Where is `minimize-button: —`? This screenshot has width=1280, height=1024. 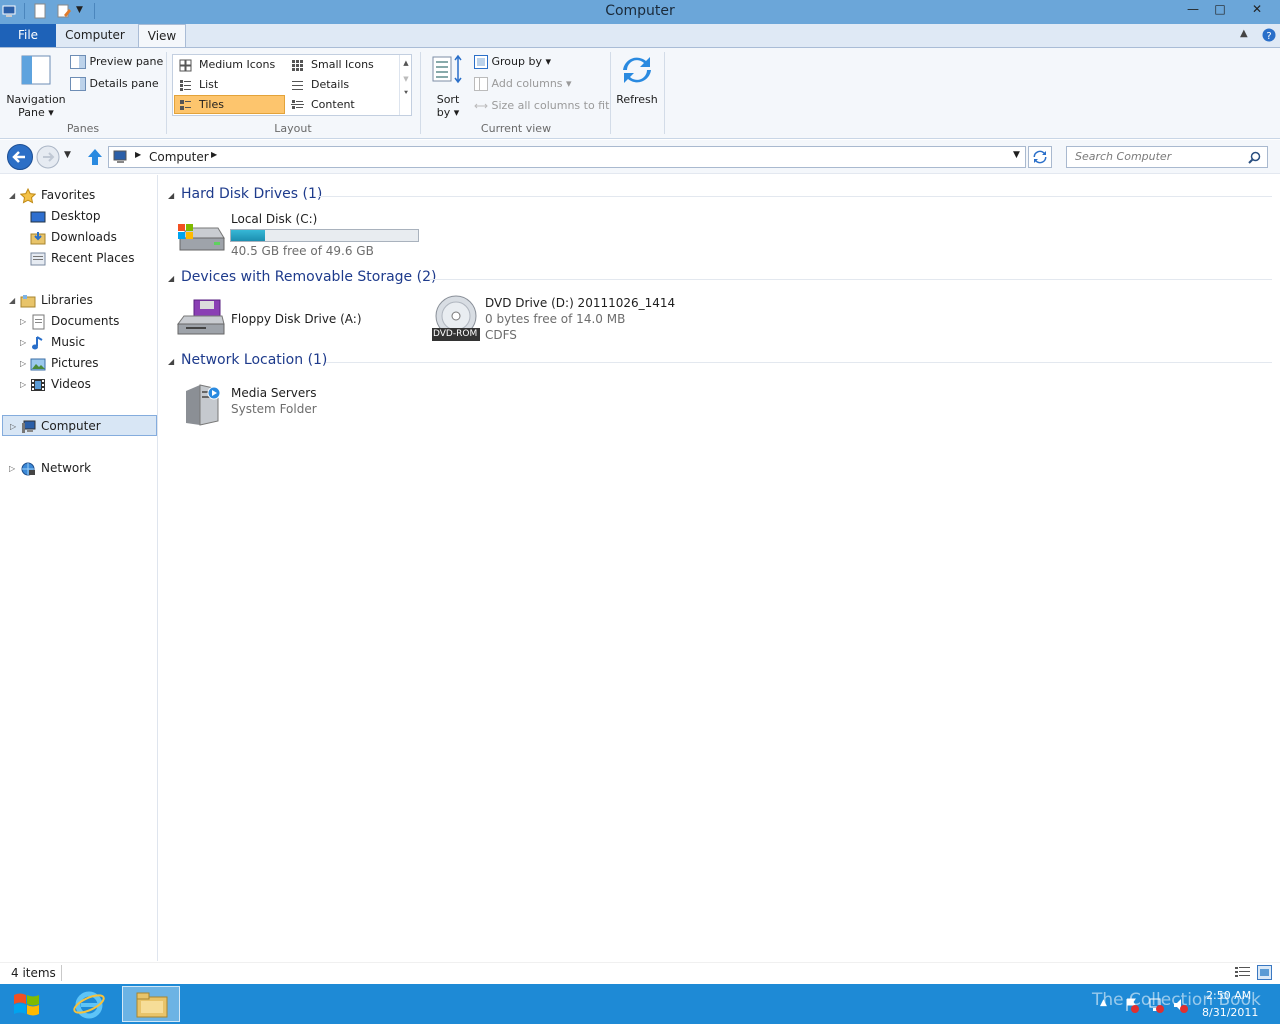
minimize-button: — is located at coordinates (1193, 10).